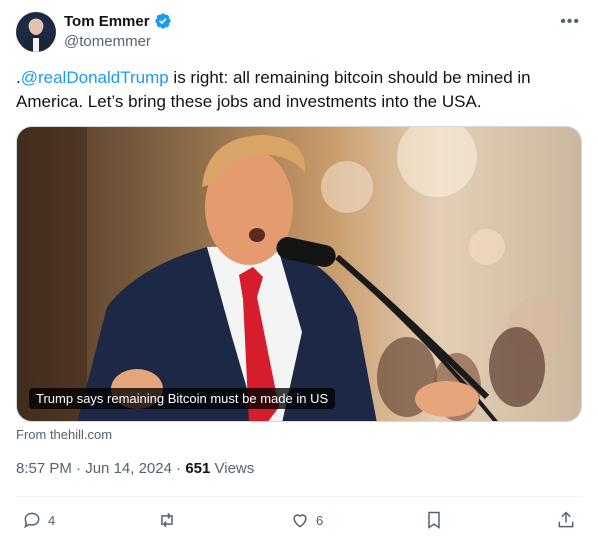 This screenshot has height=546, width=598. Describe the element at coordinates (198, 468) in the screenshot. I see `views-count: 651` at that location.